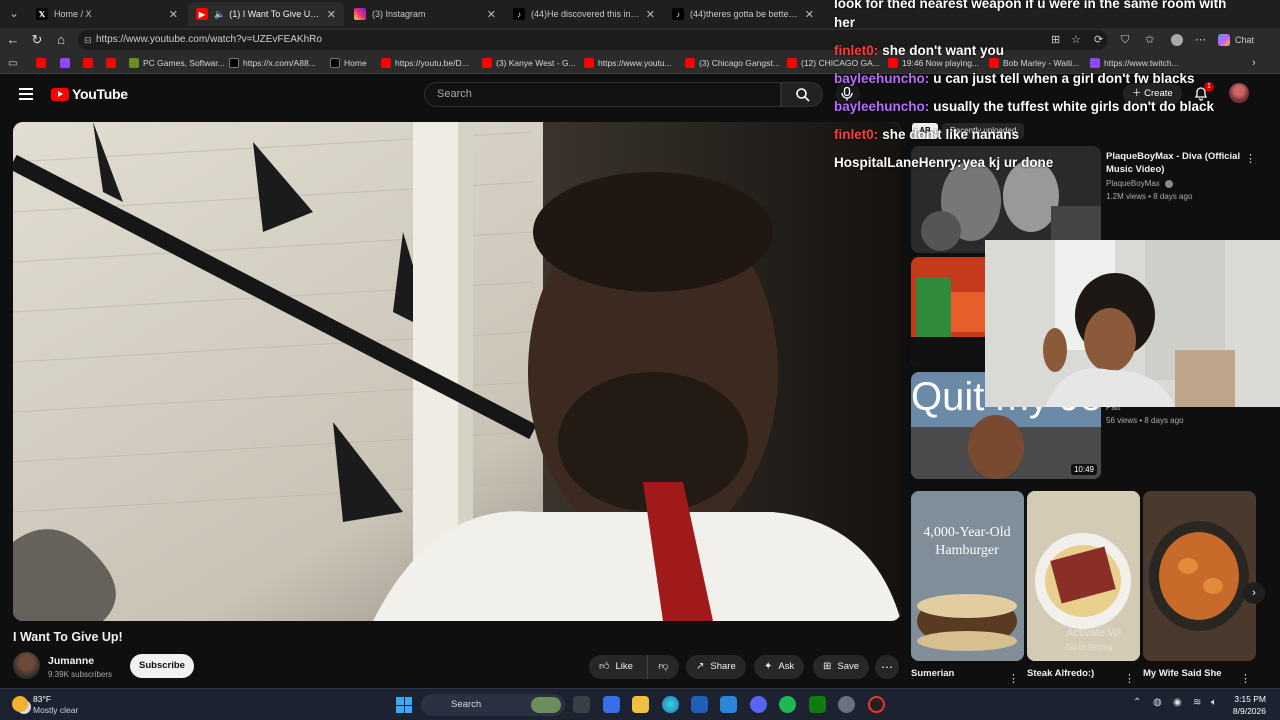  What do you see at coordinates (348, 63) in the screenshot?
I see `bookmark-item: Home` at bounding box center [348, 63].